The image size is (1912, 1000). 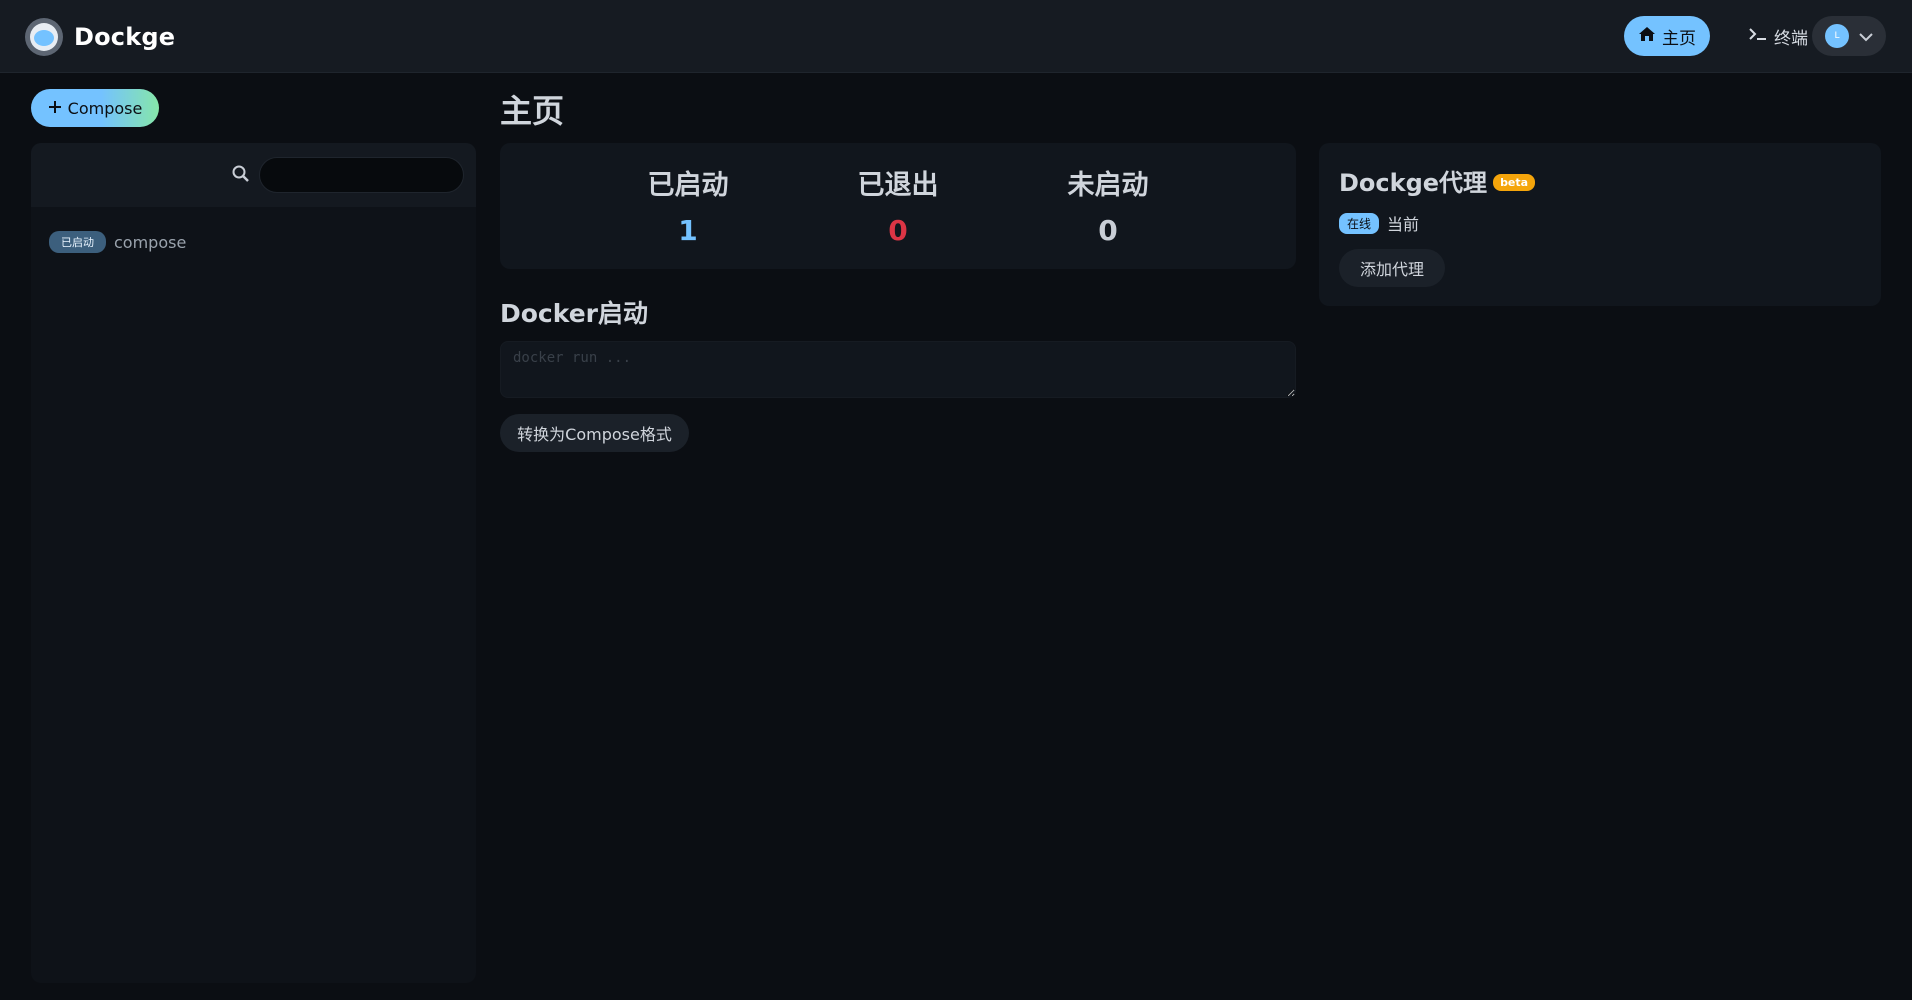 What do you see at coordinates (1413, 183) in the screenshot?
I see `agents-title-label: Dockge代理` at bounding box center [1413, 183].